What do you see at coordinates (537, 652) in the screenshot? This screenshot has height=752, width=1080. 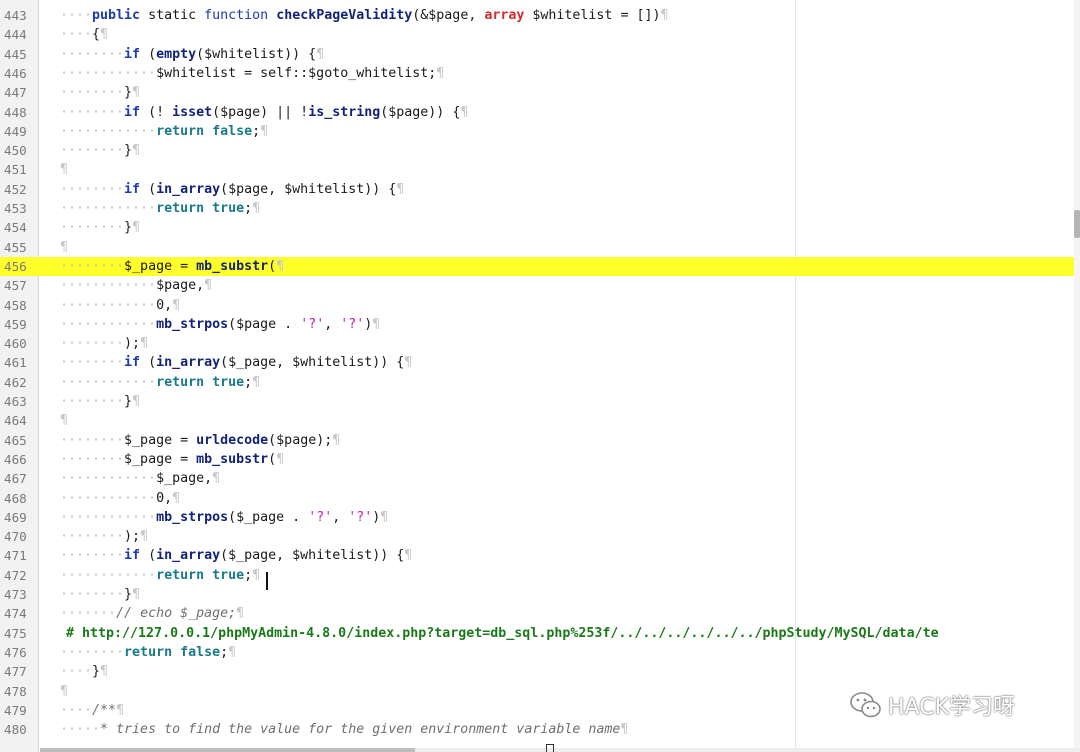 I see `code-line: 476 ········return false;¶` at bounding box center [537, 652].